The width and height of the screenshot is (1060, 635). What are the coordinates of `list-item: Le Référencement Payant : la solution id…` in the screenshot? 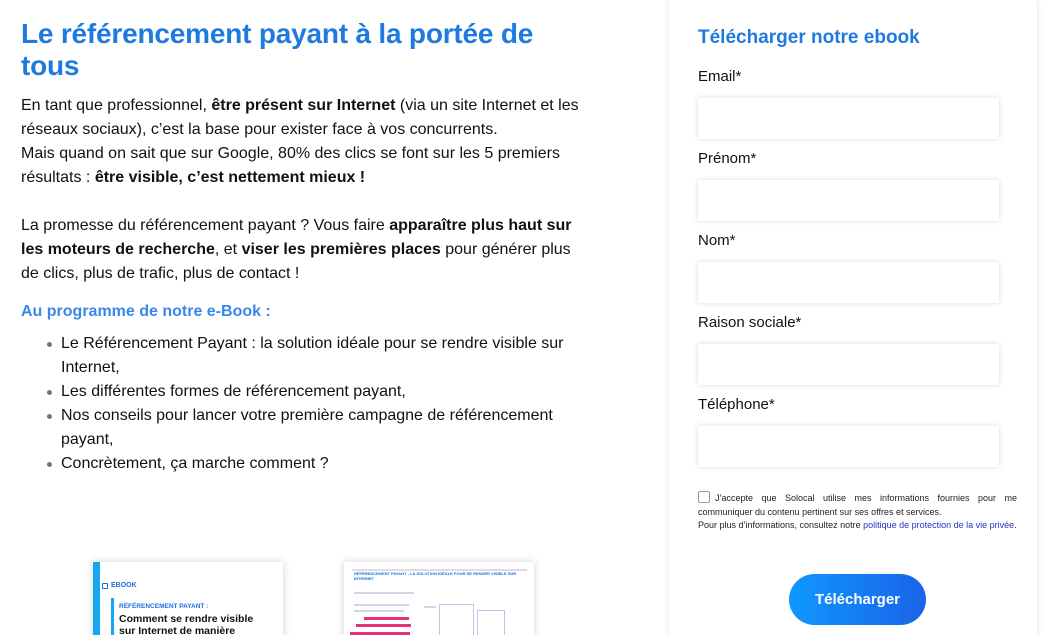 It's located at (319, 356).